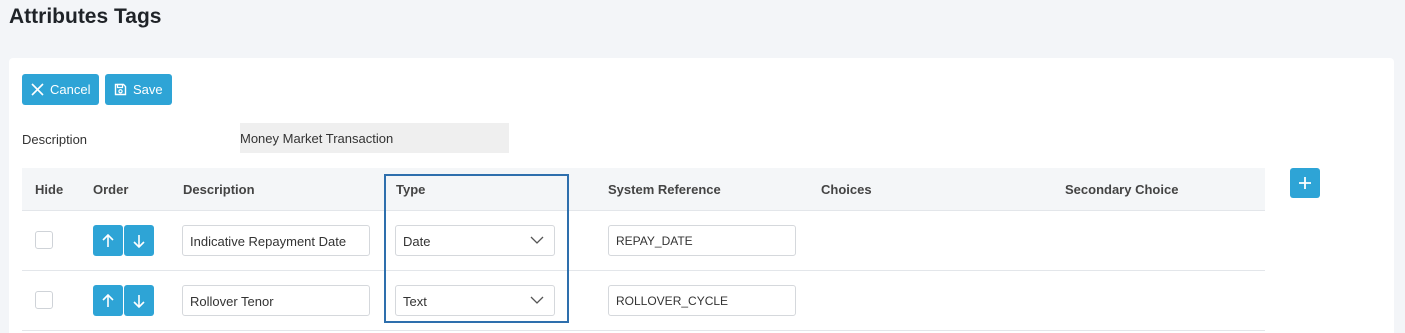 This screenshot has width=1405, height=333. I want to click on header-type: Type, so click(411, 189).